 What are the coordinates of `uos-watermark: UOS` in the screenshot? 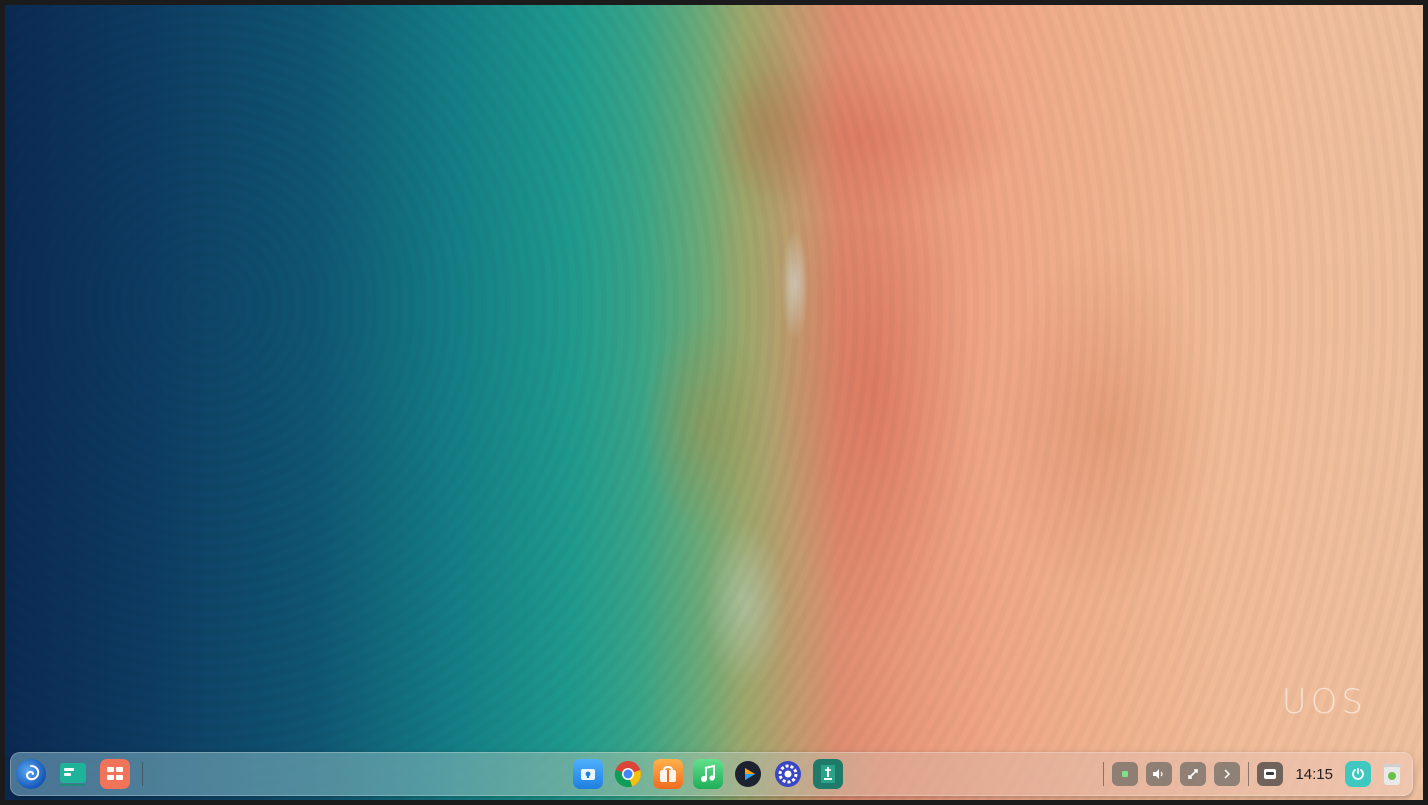 It's located at (1324, 702).